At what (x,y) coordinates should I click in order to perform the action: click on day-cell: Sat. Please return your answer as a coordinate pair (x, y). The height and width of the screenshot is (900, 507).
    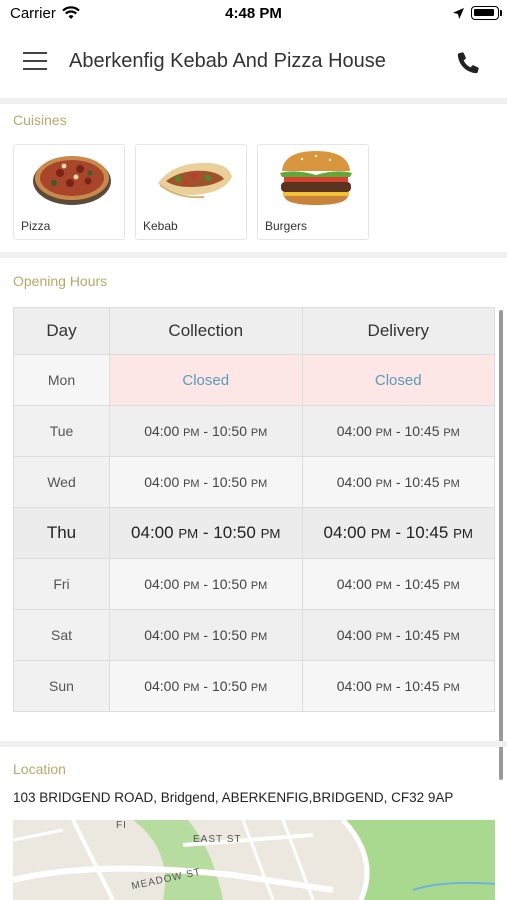
    Looking at the image, I should click on (61, 635).